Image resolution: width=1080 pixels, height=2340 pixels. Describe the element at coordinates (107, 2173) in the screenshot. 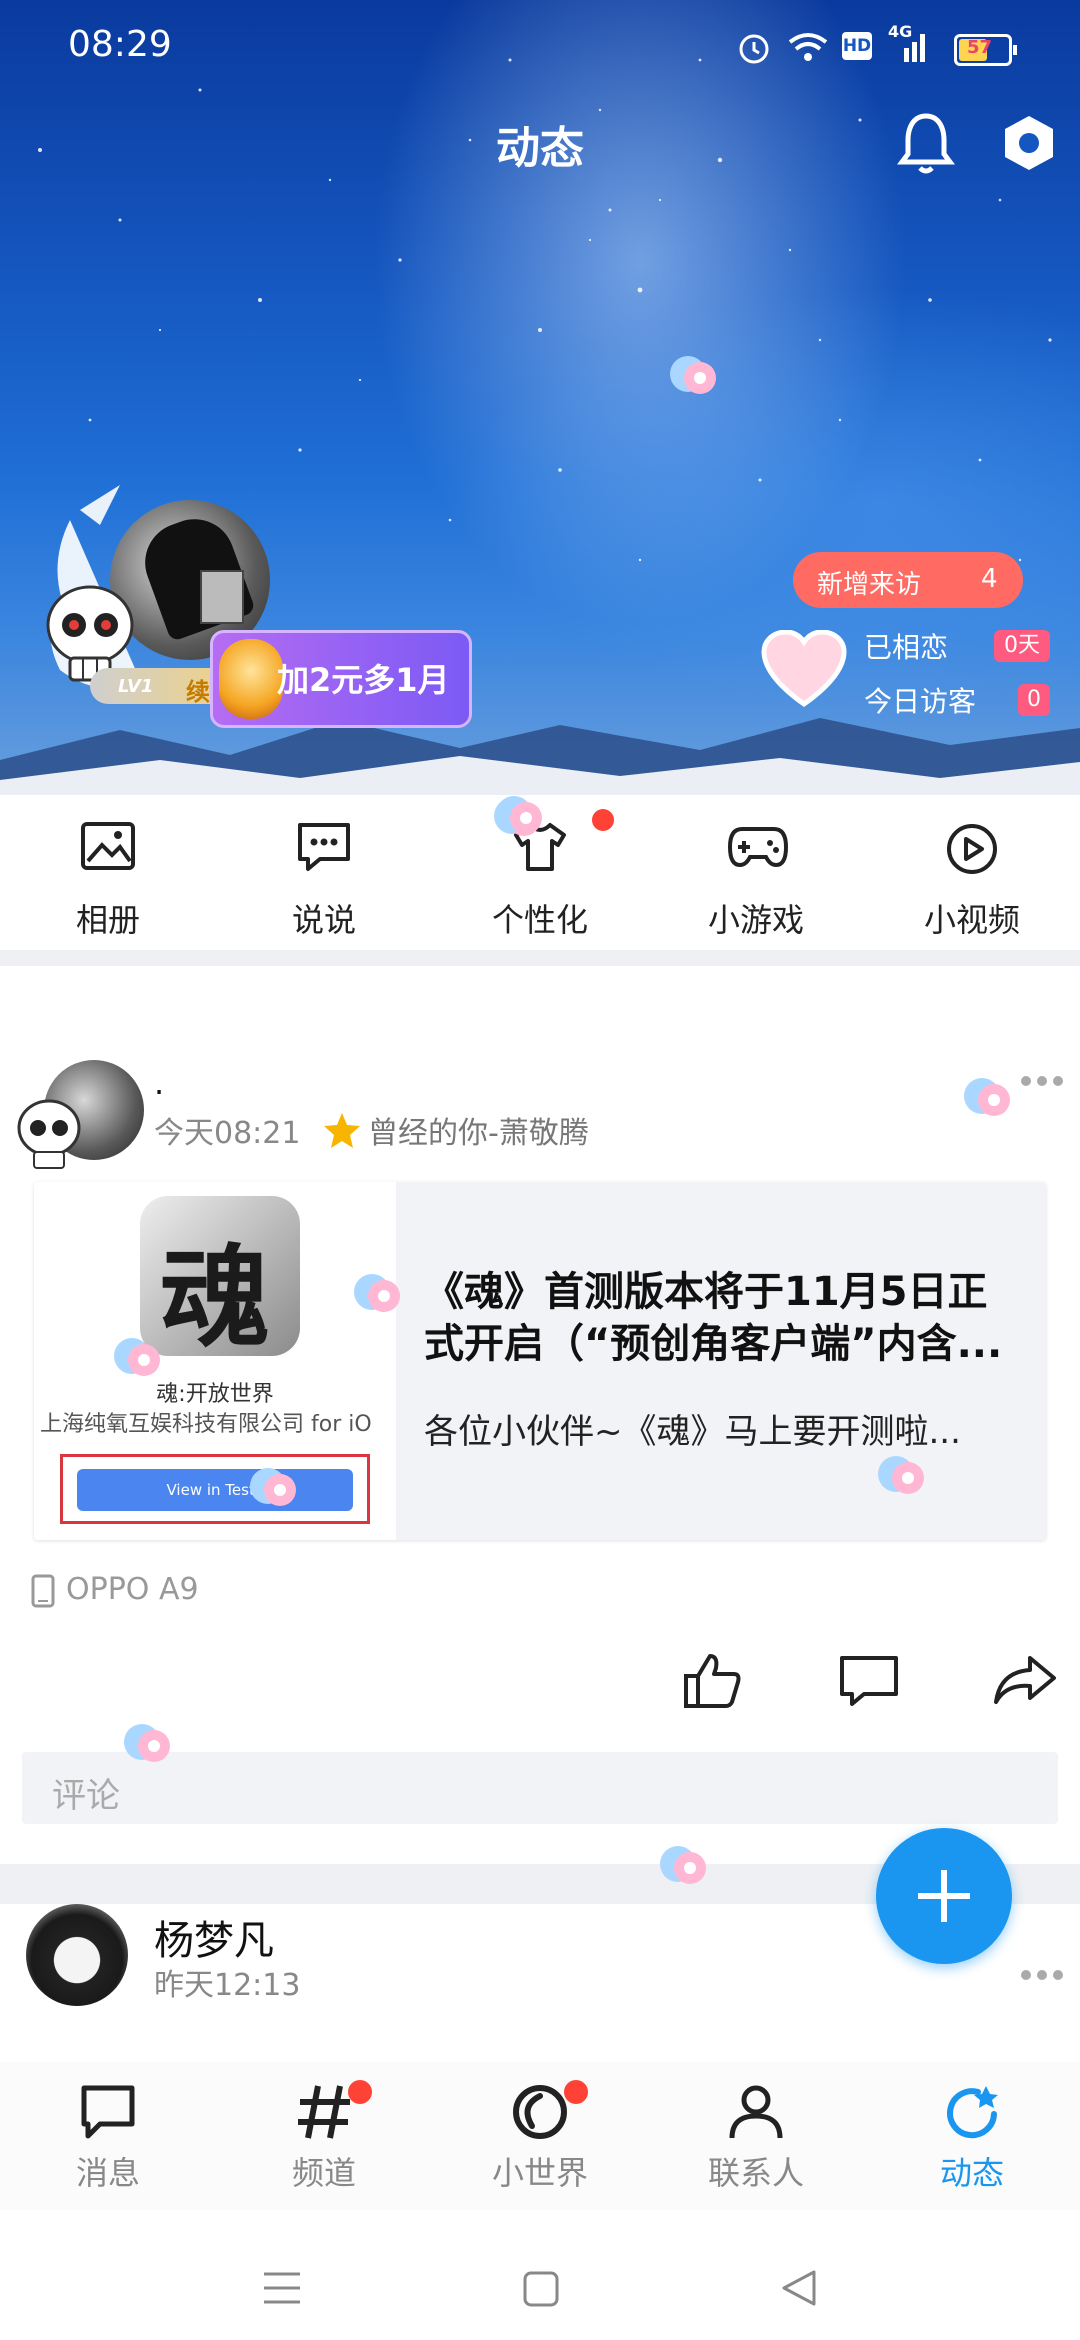

I see `nav-label: 消息` at that location.